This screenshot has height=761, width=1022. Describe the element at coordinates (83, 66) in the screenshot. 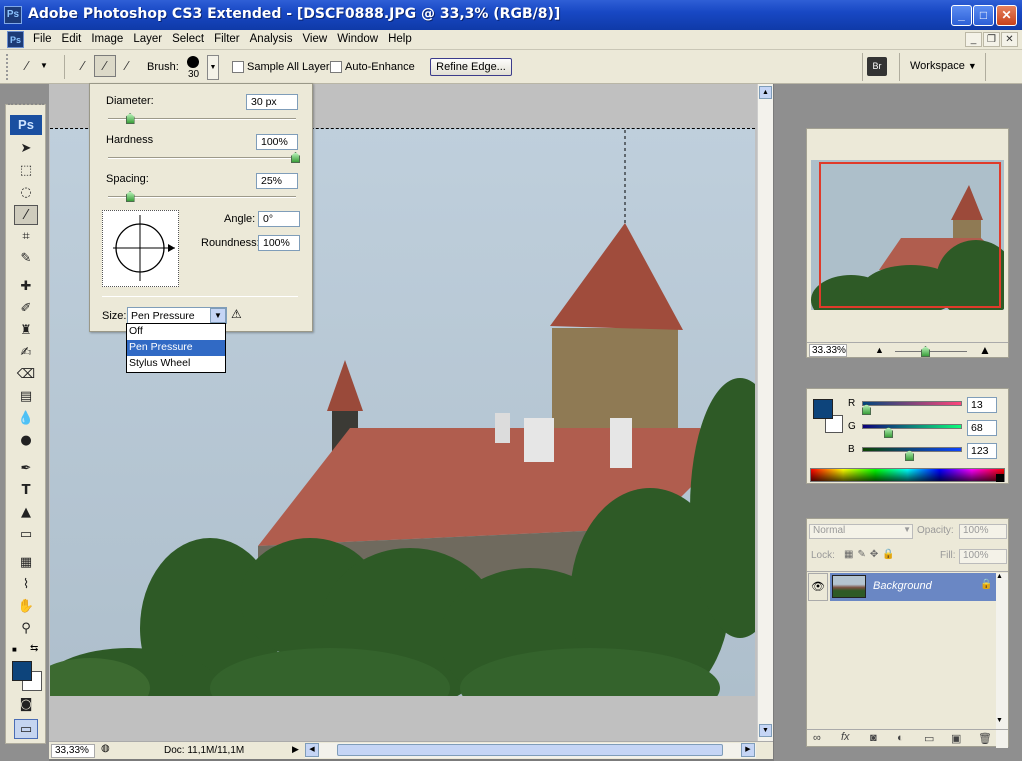

I see `new-selection-icon: ⁄` at that location.